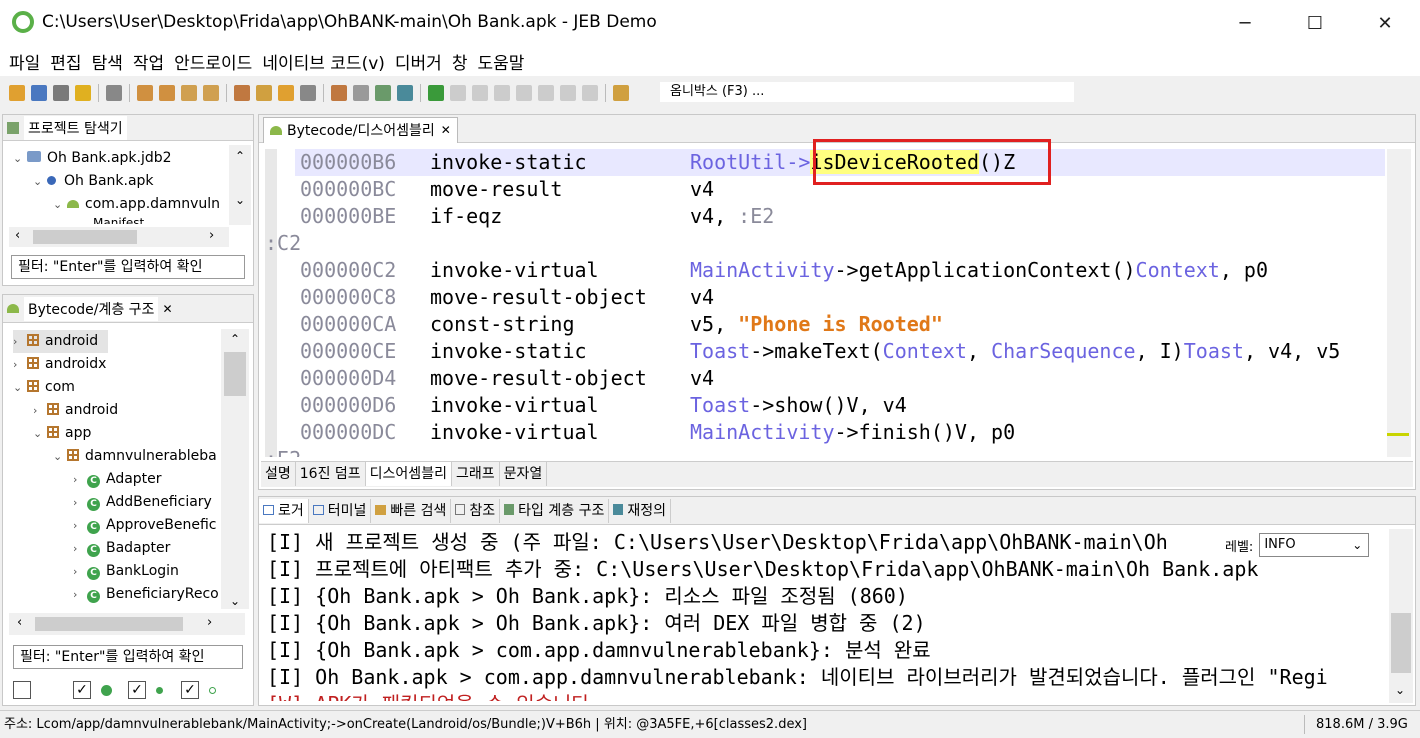 The image size is (1420, 738). Describe the element at coordinates (1245, 23) in the screenshot. I see `minimize-button: ─` at that location.